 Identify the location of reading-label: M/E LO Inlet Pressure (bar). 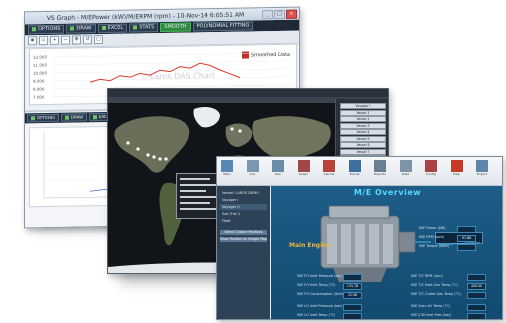
(320, 306).